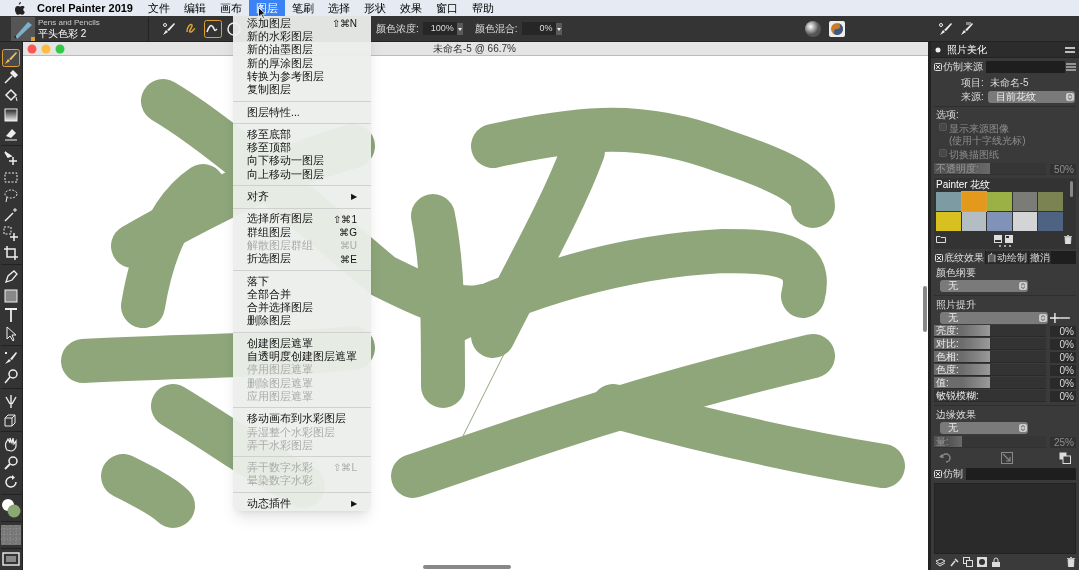 The height and width of the screenshot is (570, 1079). I want to click on slider: 色度:, so click(990, 370).